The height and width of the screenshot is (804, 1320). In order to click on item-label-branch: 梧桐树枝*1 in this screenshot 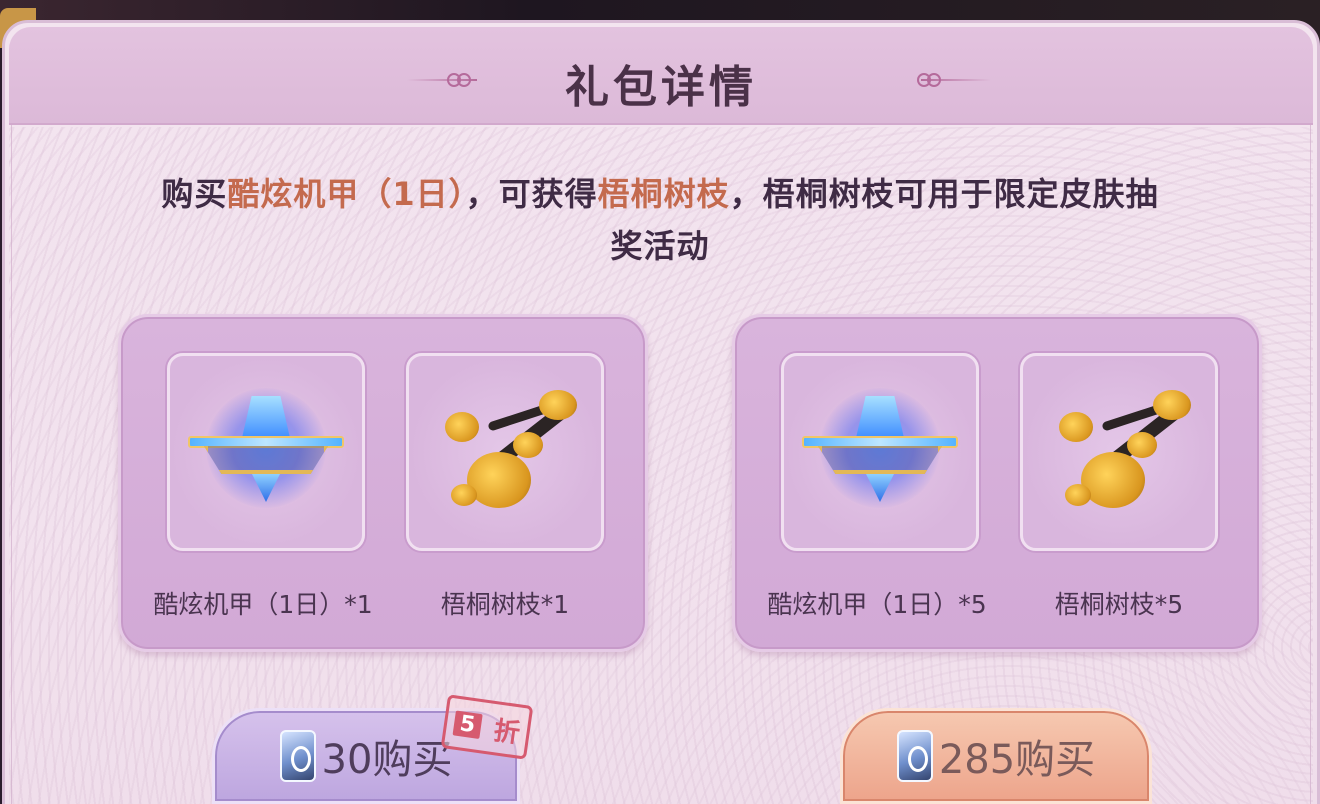, I will do `click(505, 604)`.